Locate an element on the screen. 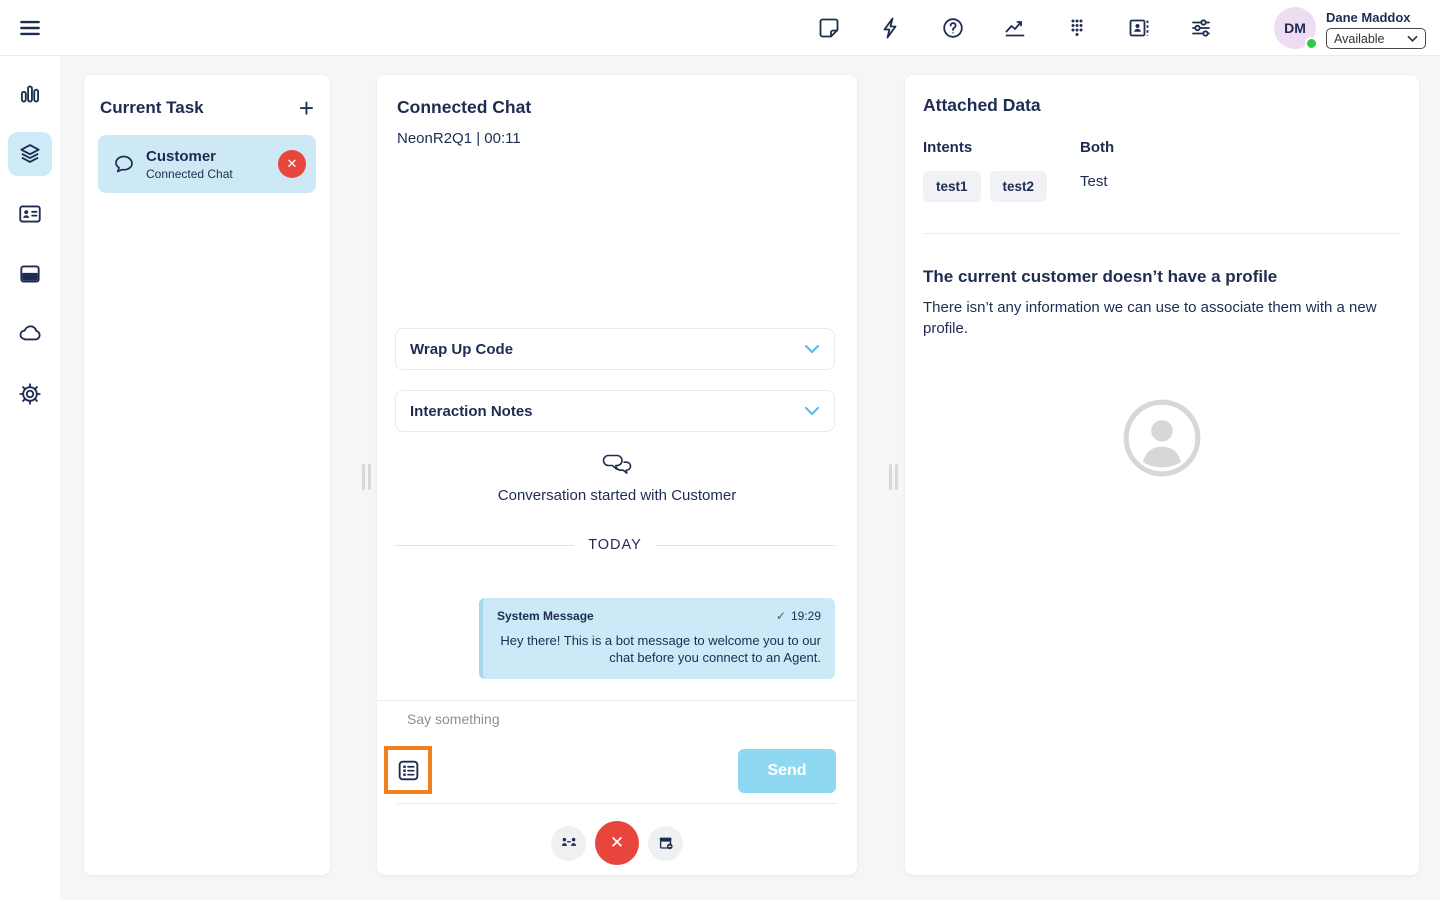 The width and height of the screenshot is (1440, 900). day-divider: TODAY is located at coordinates (615, 545).